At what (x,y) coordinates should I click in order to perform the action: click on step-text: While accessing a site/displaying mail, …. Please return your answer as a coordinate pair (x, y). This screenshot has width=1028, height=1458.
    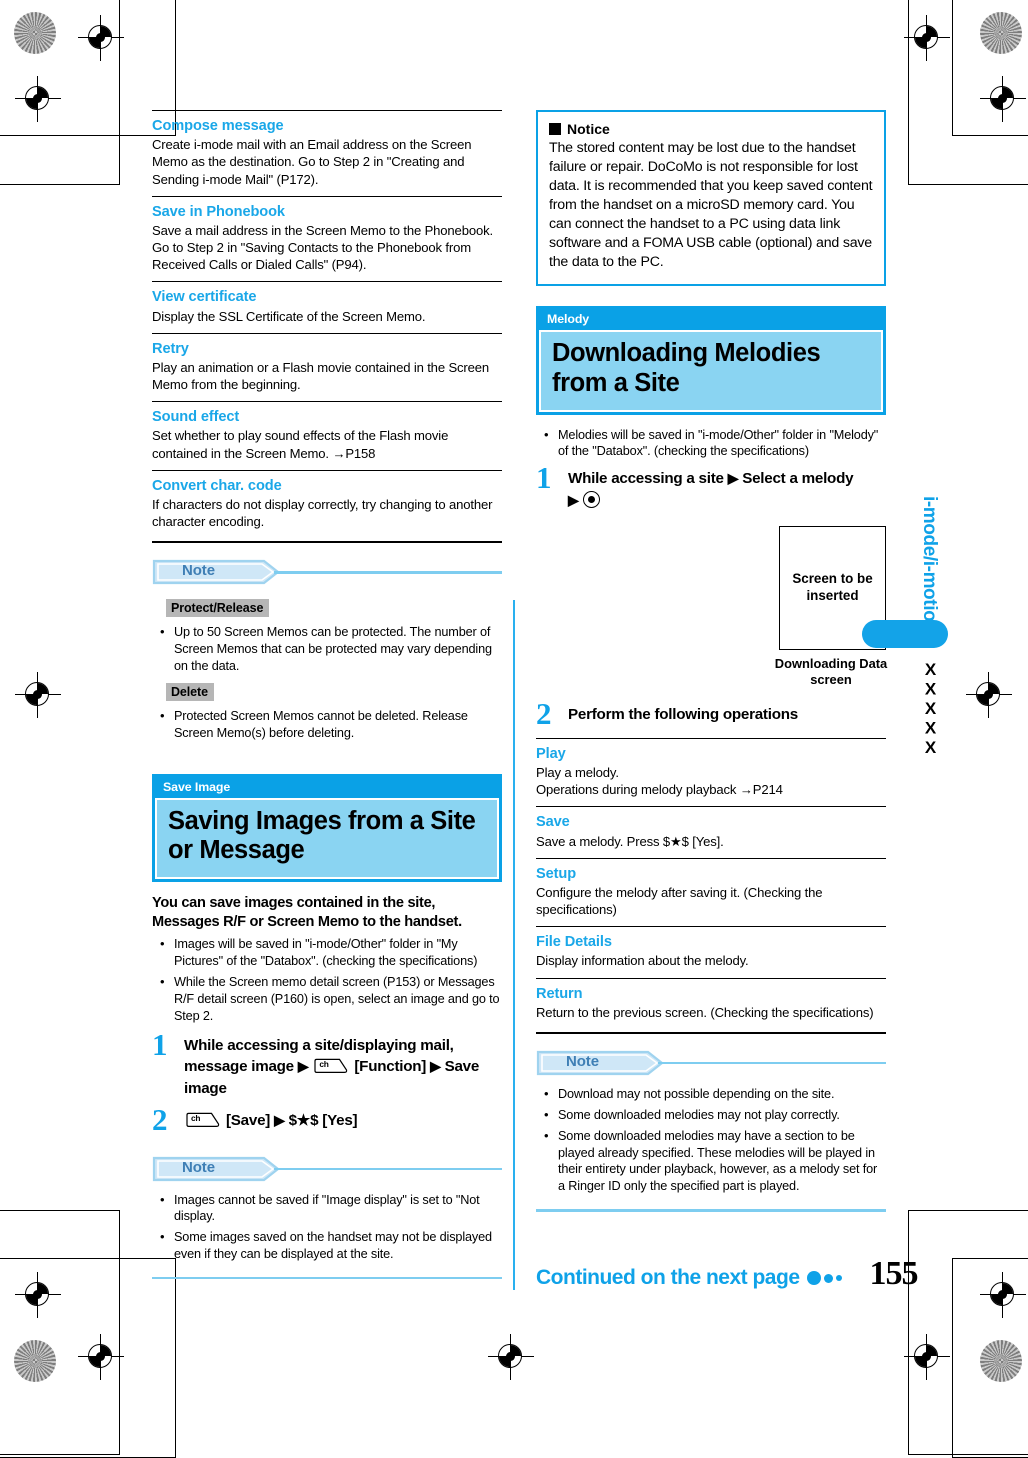
    Looking at the image, I should click on (343, 1067).